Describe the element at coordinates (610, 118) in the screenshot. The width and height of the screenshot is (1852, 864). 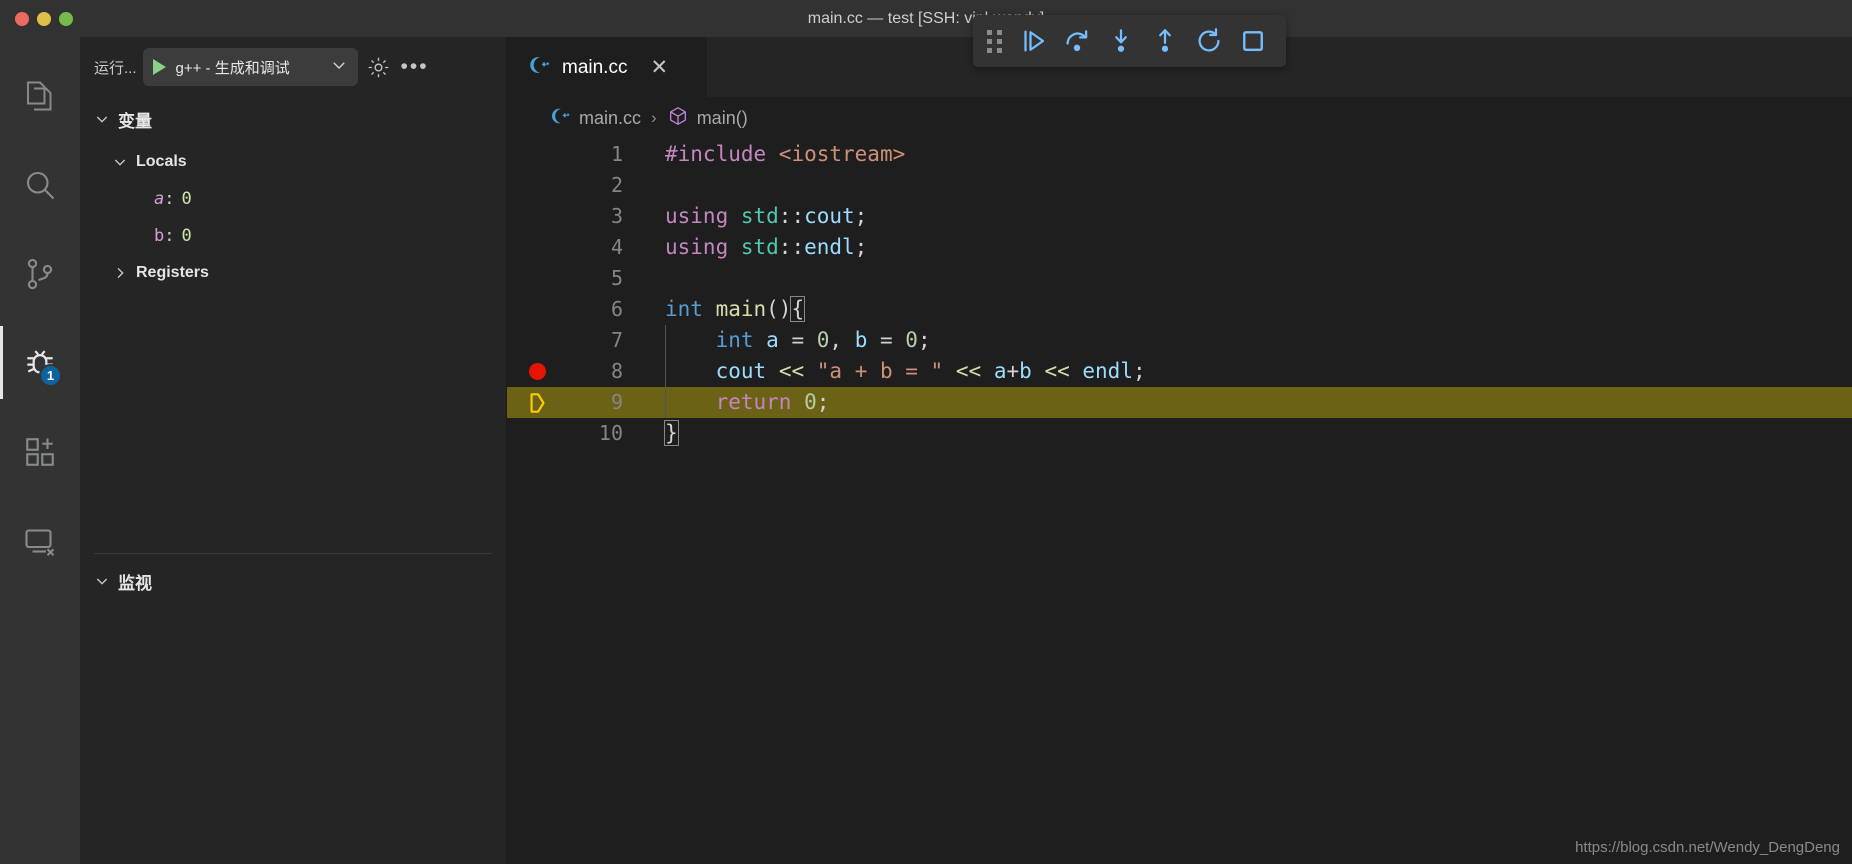
I see `breadcrumb-item-file: main.cc` at that location.